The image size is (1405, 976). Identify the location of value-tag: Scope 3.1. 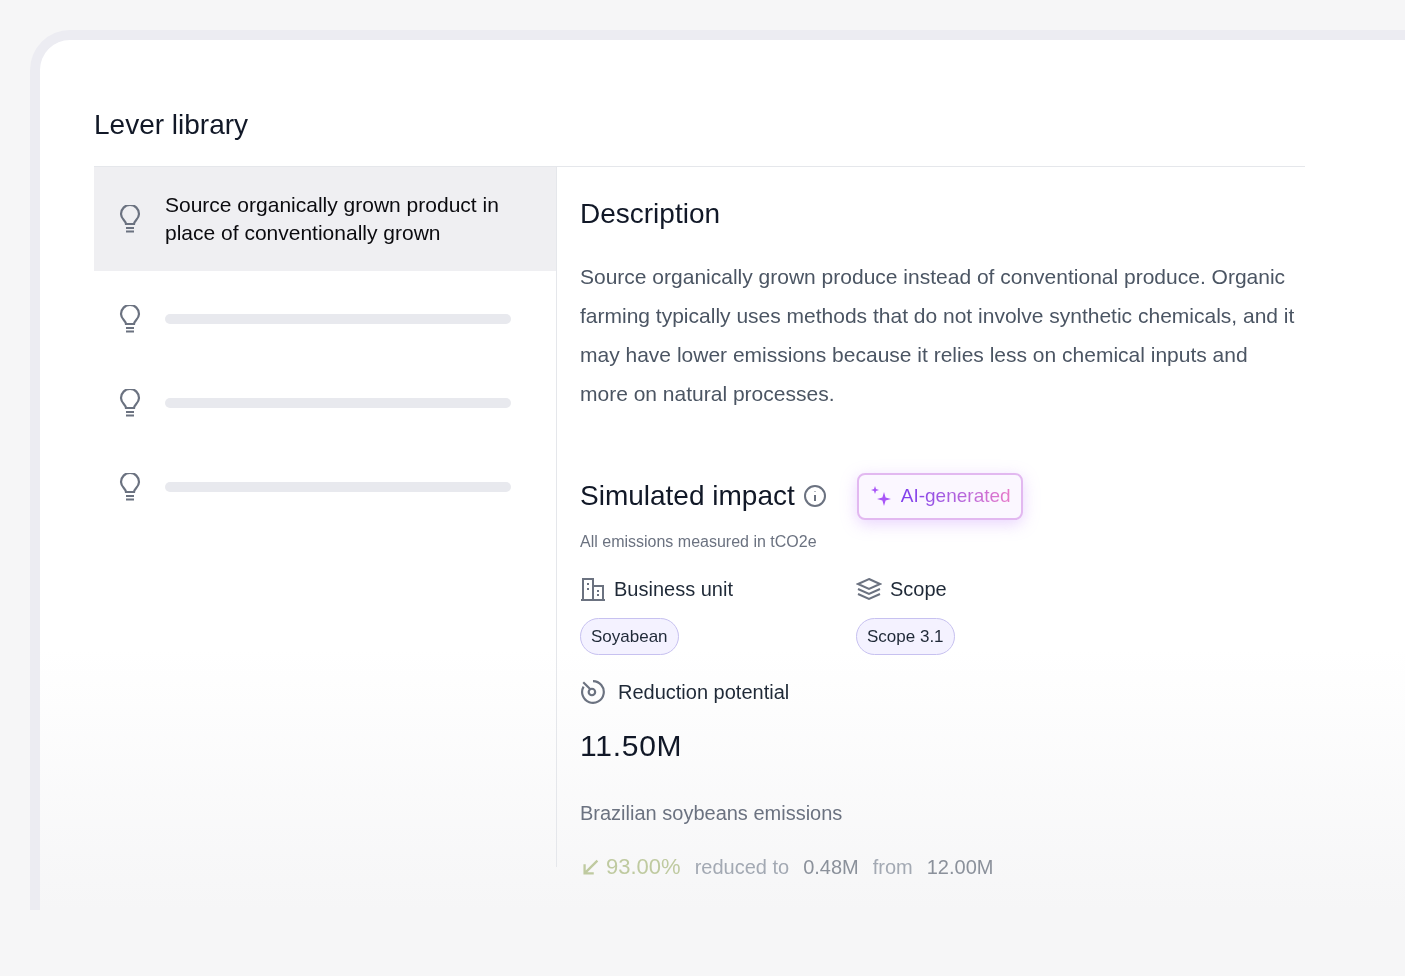
(905, 636).